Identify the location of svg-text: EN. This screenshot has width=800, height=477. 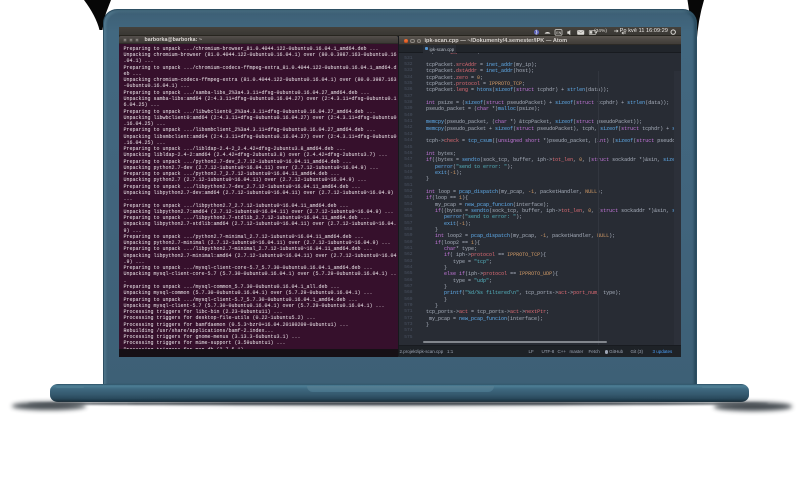
(558, 32).